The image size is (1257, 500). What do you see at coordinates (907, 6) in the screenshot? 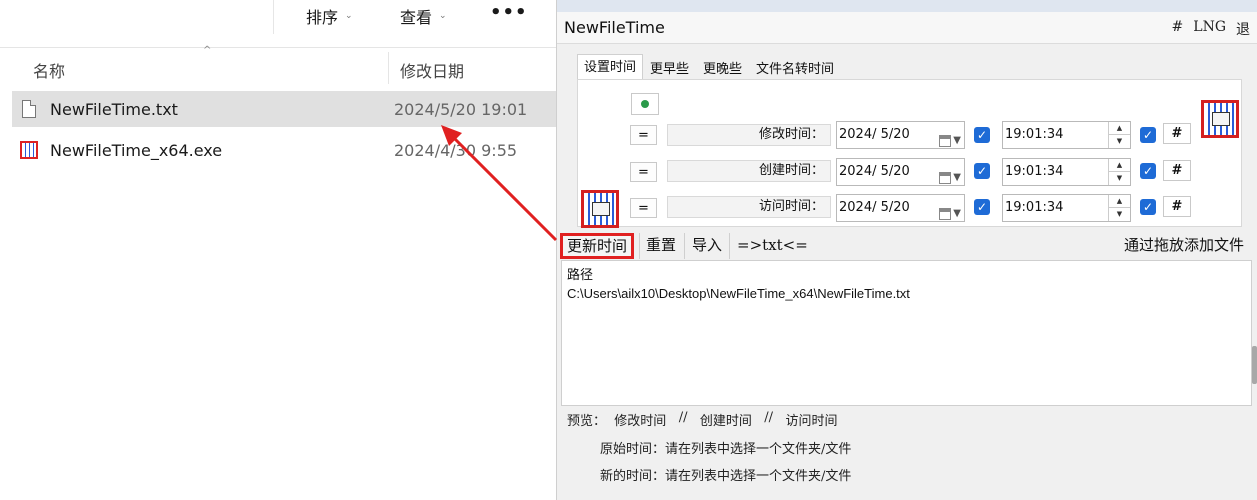
I see `window-top-strip` at bounding box center [907, 6].